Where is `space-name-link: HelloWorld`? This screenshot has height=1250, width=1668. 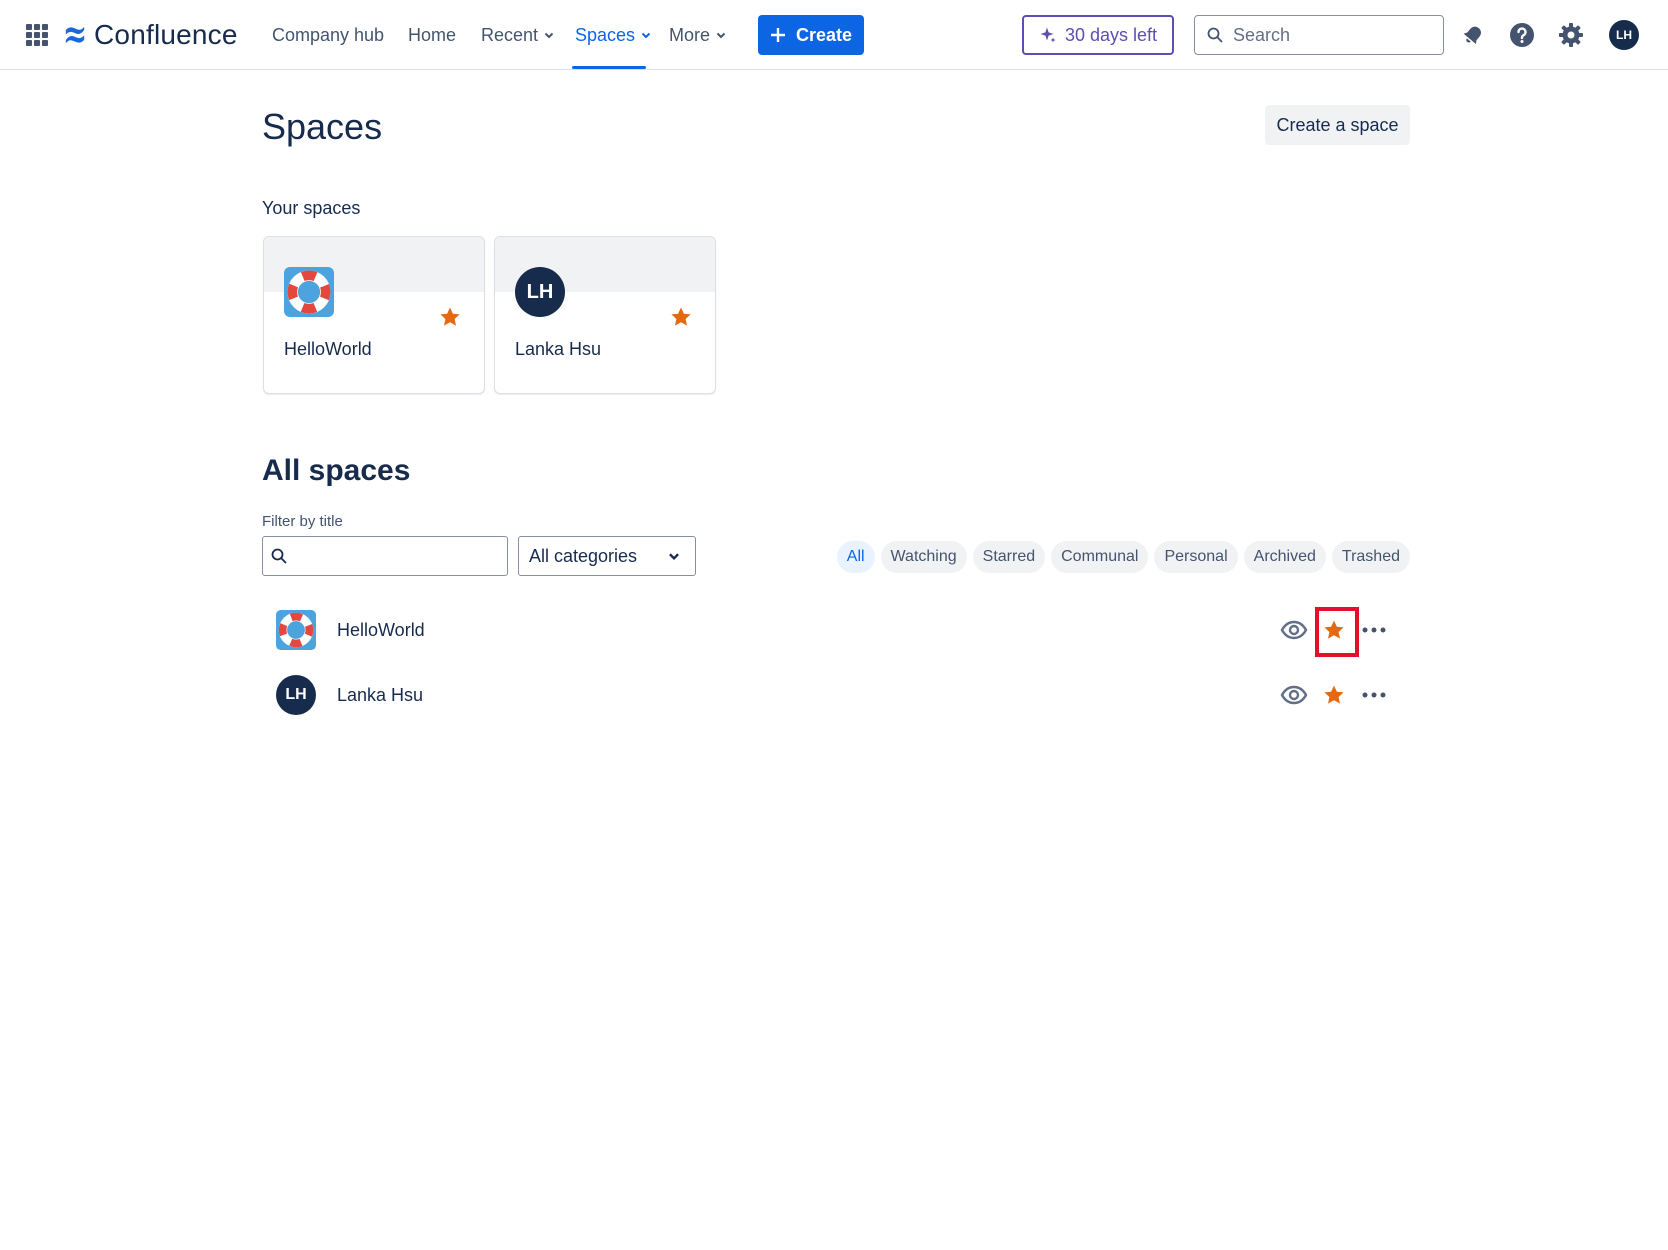
space-name-link: HelloWorld is located at coordinates (381, 630).